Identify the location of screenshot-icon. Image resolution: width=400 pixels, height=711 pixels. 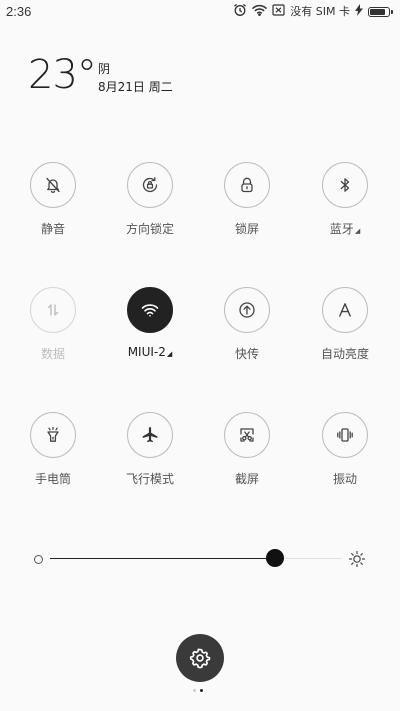
(247, 435).